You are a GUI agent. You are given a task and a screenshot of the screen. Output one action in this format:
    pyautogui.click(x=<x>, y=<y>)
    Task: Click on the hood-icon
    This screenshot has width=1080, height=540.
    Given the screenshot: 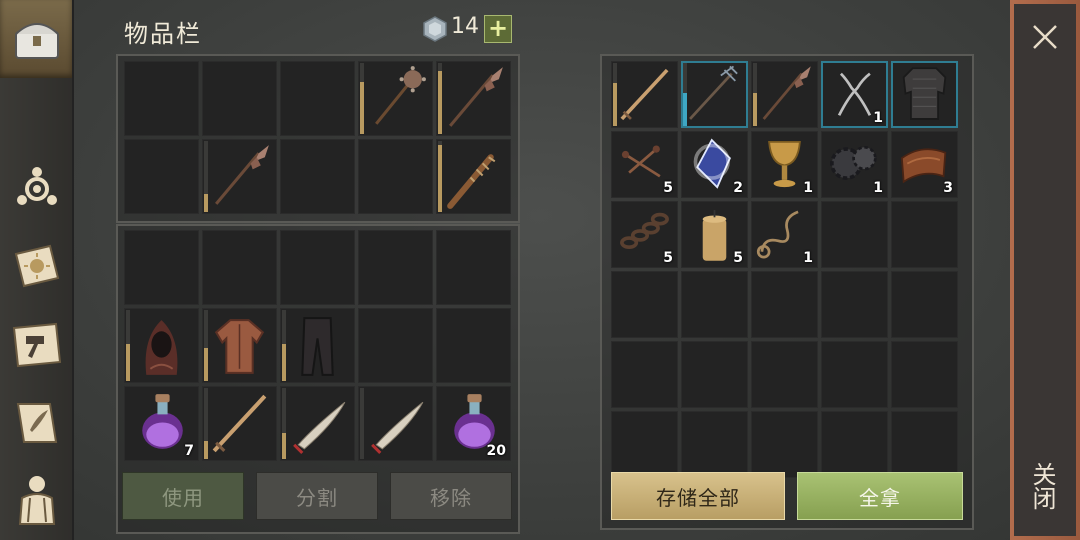 What is the action you would take?
    pyautogui.click(x=161, y=347)
    